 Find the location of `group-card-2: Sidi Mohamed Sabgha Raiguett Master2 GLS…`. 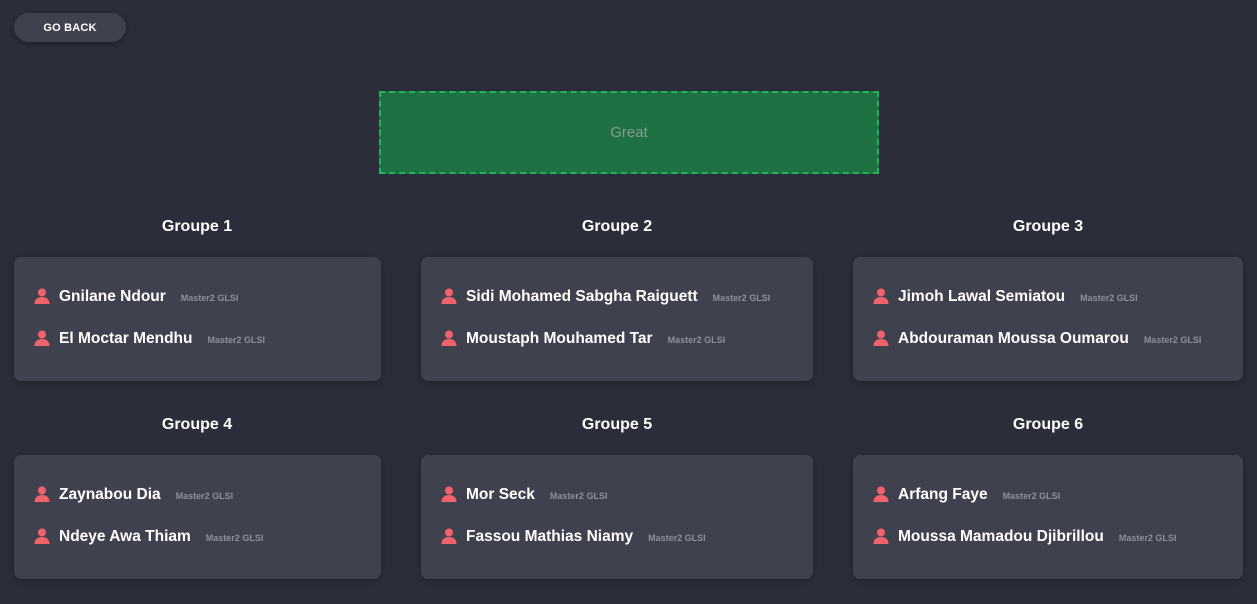

group-card-2: Sidi Mohamed Sabgha Raiguett Master2 GLS… is located at coordinates (617, 319).